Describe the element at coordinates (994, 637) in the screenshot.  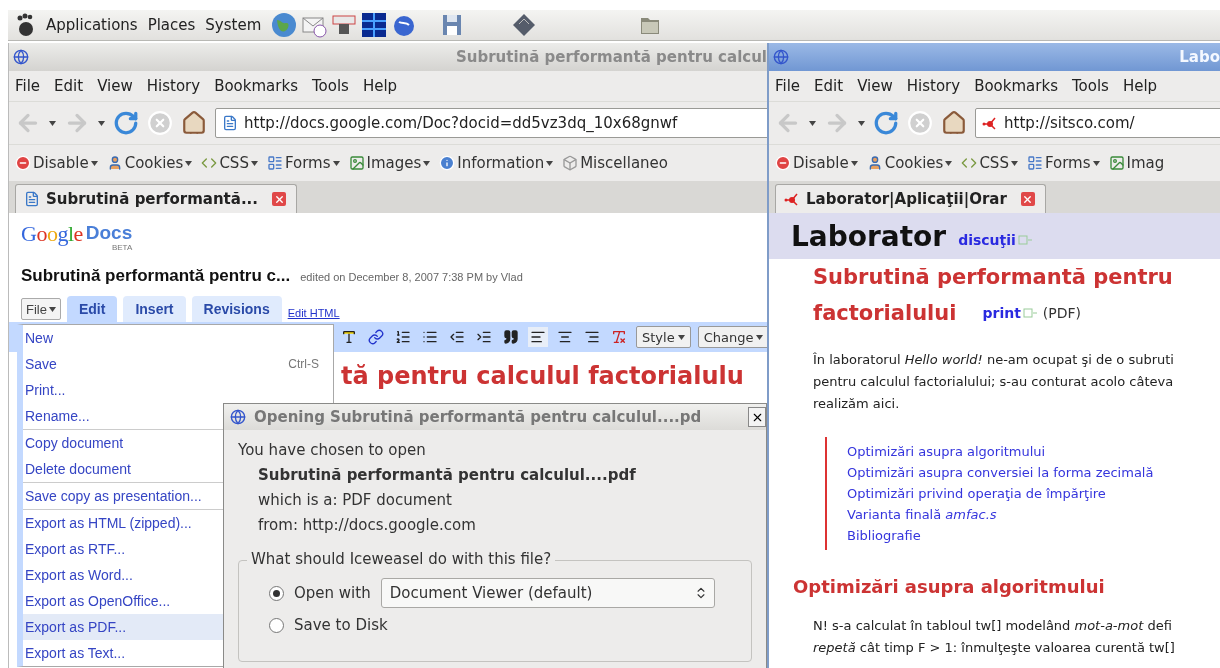
I see `paragraph: N! s-a calculat în tabloul tw[] modelând mot-a-mot defi repetă cât timp F > 1: înmulţeşte valoarea curentă tw[]` at that location.